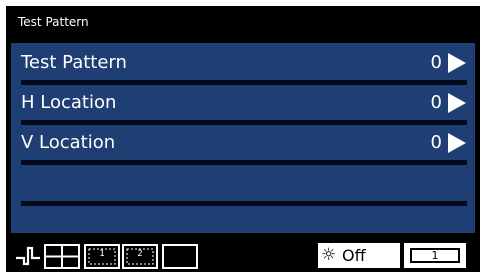 This screenshot has height=278, width=487. I want to click on menu-item-test-pattern: Test Pattern 0, so click(243, 63).